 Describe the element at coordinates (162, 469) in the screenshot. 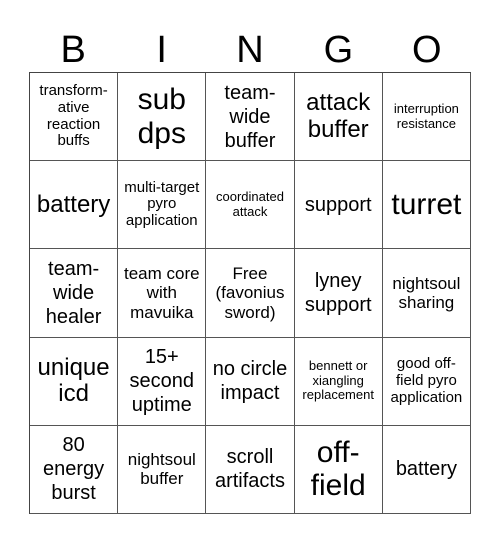

I see `bingo-cell-r5-c2: nightsoul buffer` at that location.